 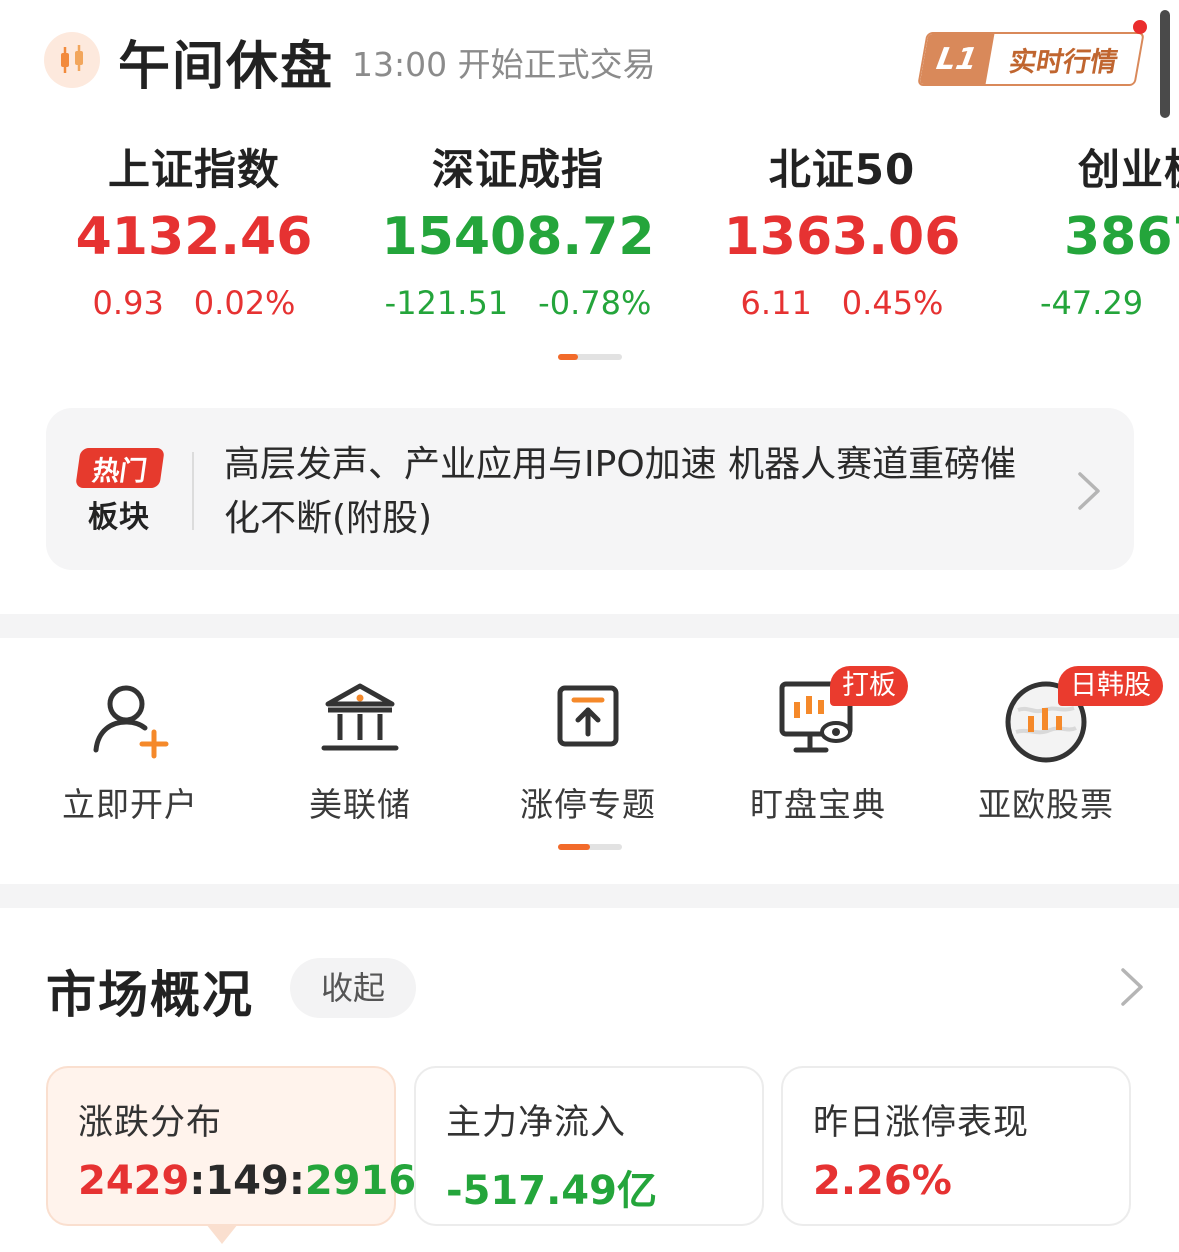 I want to click on card-yesterday-limit-up: 昨日涨停表现 2.26%, so click(x=956, y=1146).